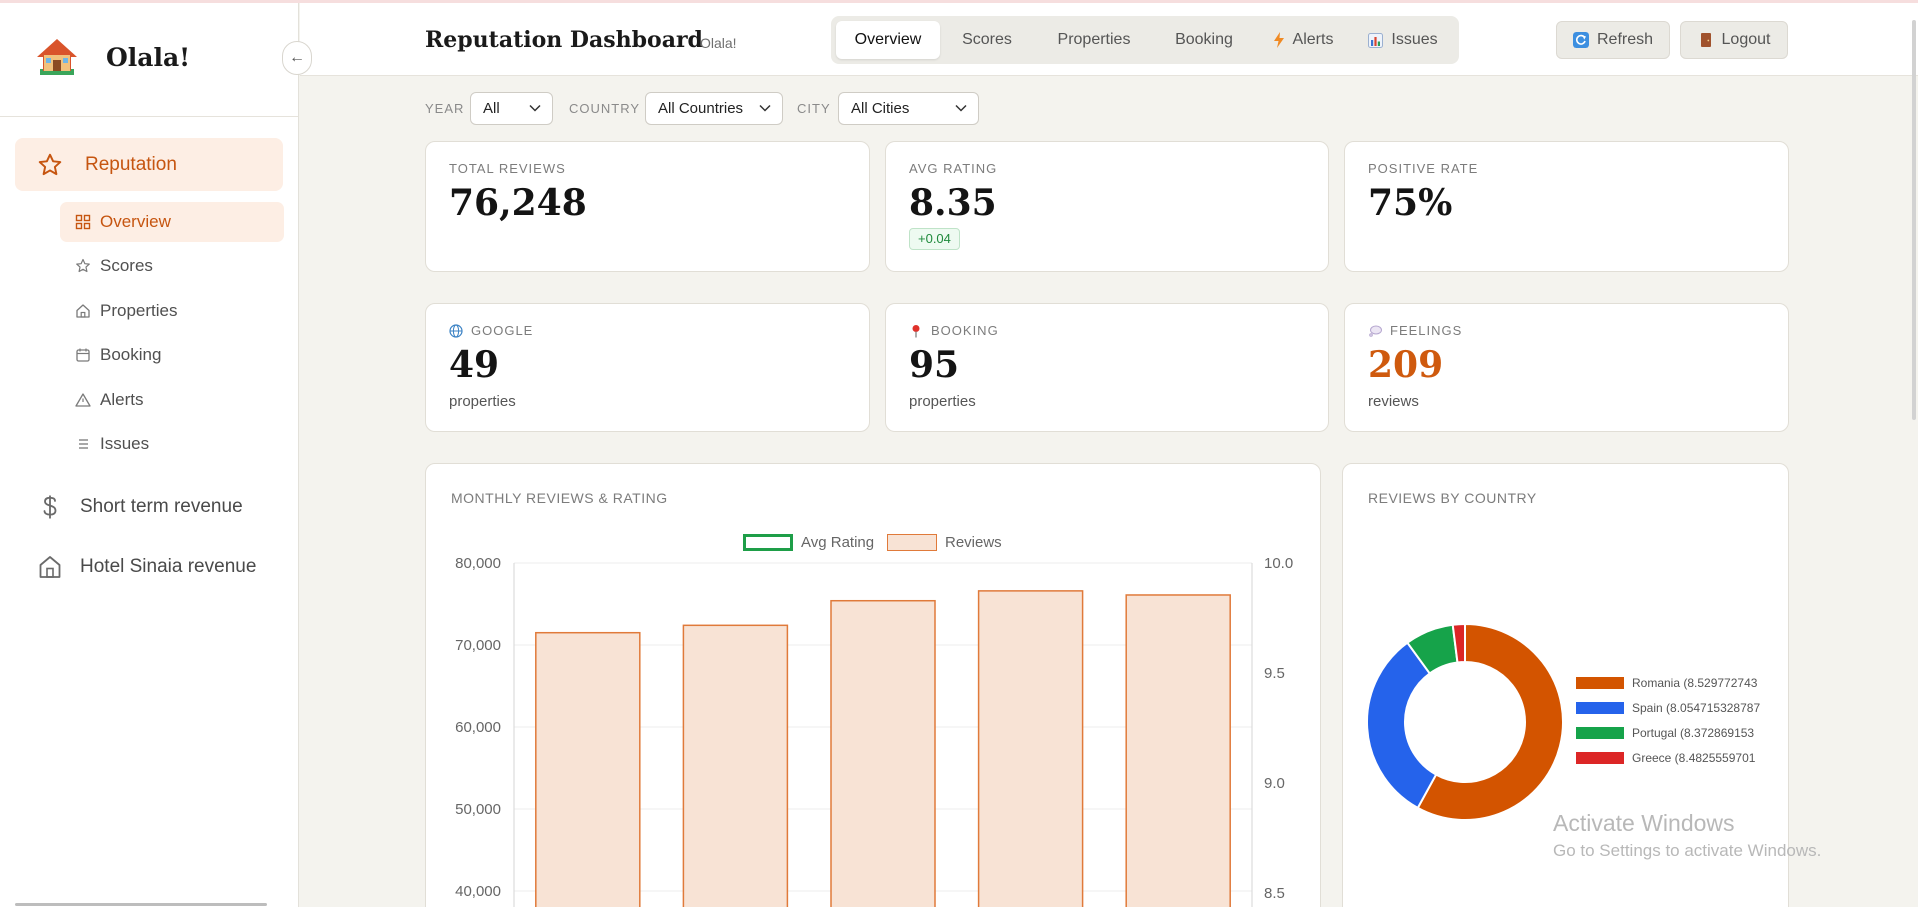 This screenshot has width=1918, height=907. What do you see at coordinates (83, 265) in the screenshot?
I see `star-icon` at bounding box center [83, 265].